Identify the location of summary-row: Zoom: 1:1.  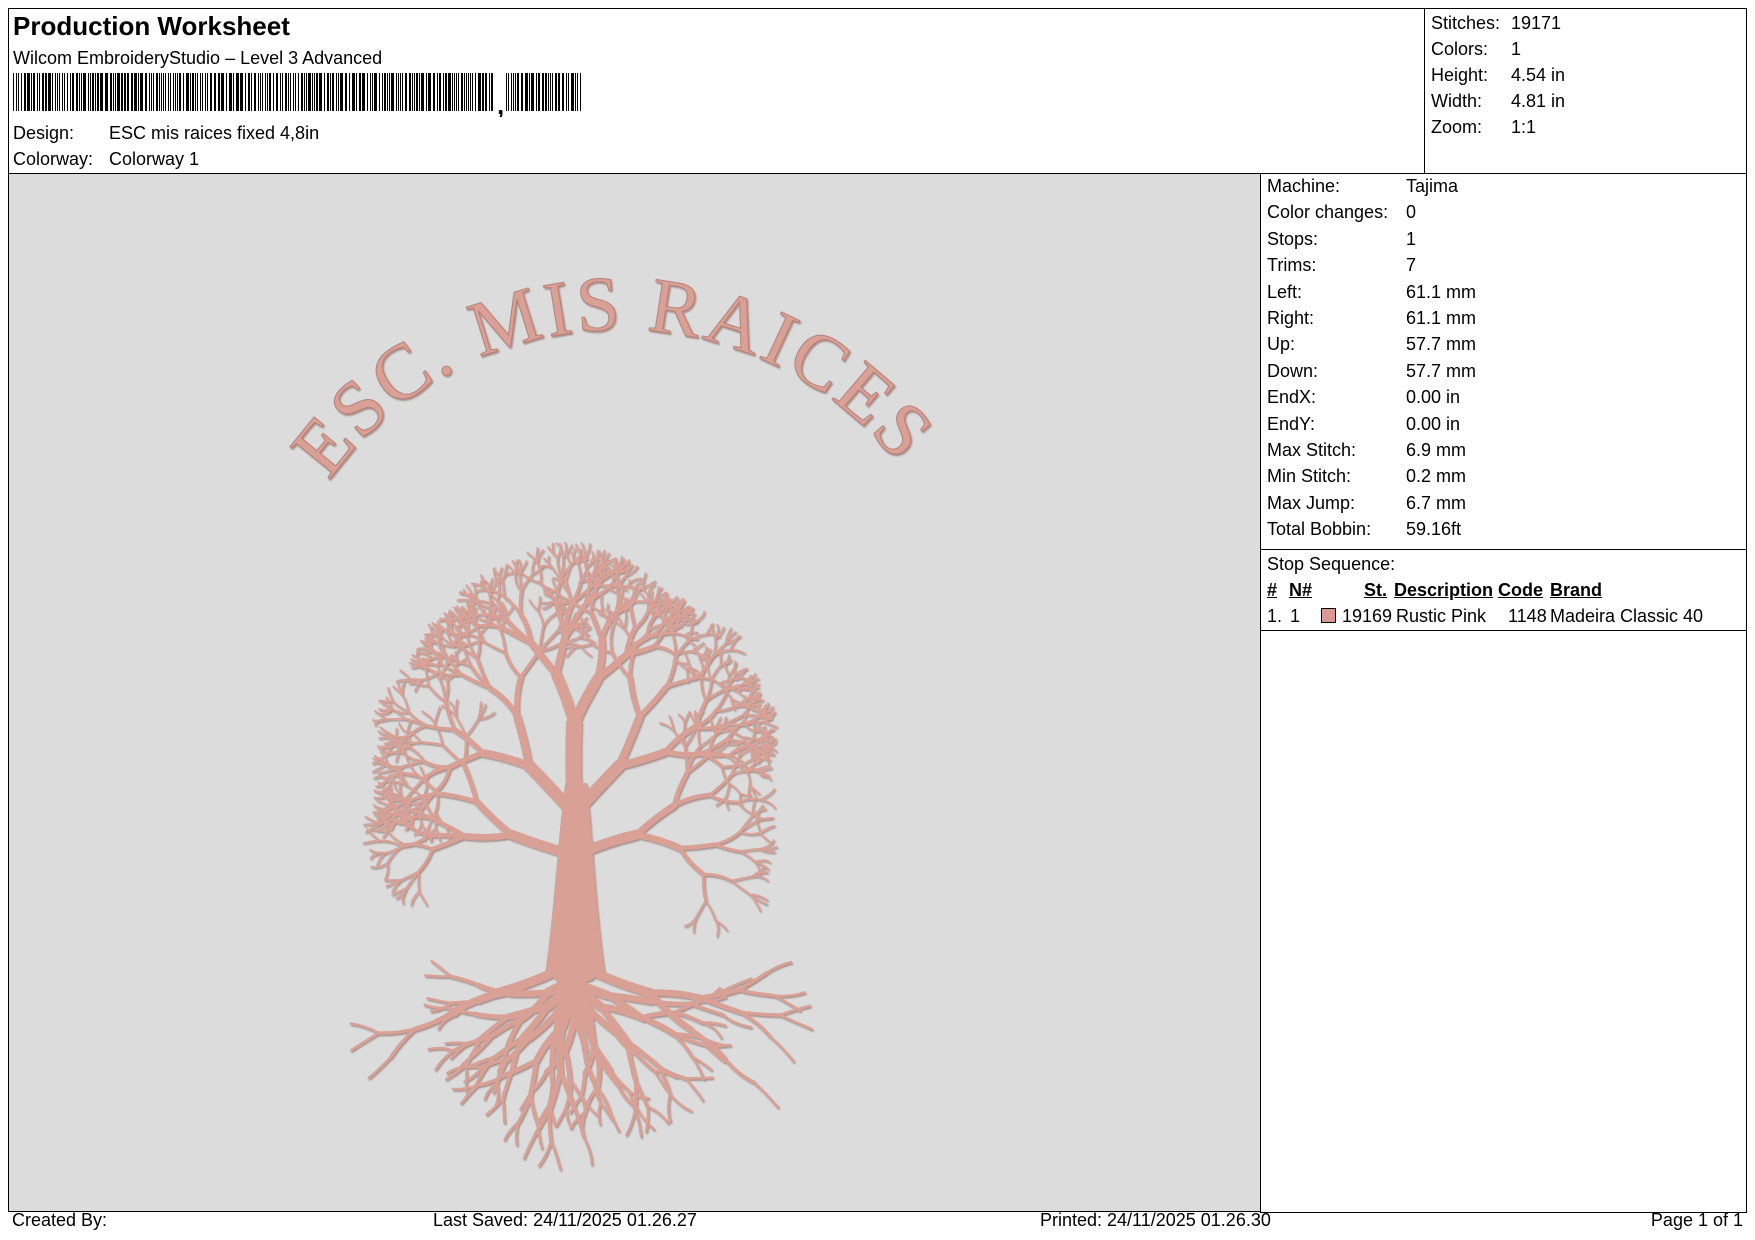
(1585, 129).